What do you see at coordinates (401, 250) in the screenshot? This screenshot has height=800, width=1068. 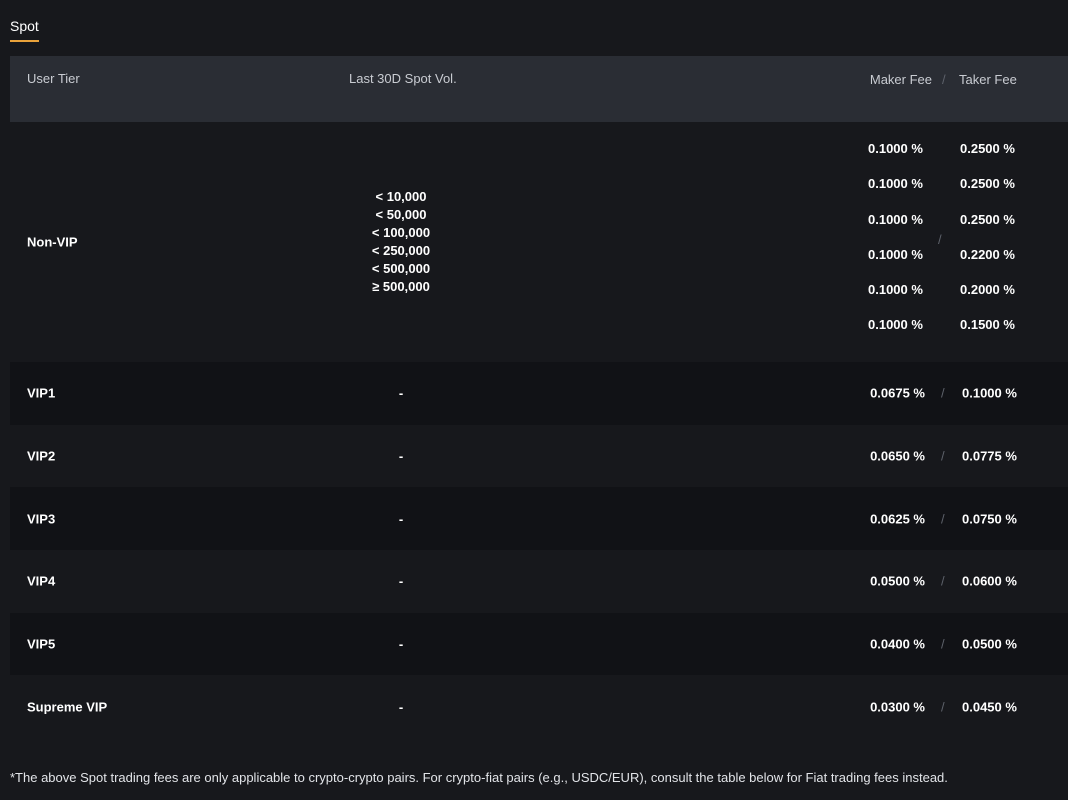 I see `volume-value: < 250,000` at bounding box center [401, 250].